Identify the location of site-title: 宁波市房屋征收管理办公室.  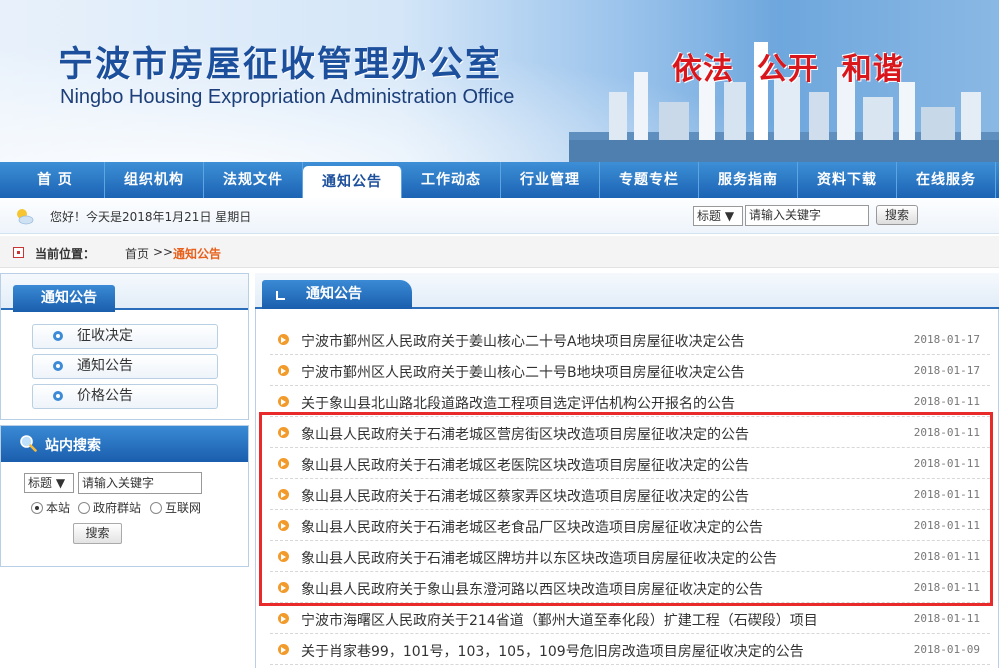
(280, 64).